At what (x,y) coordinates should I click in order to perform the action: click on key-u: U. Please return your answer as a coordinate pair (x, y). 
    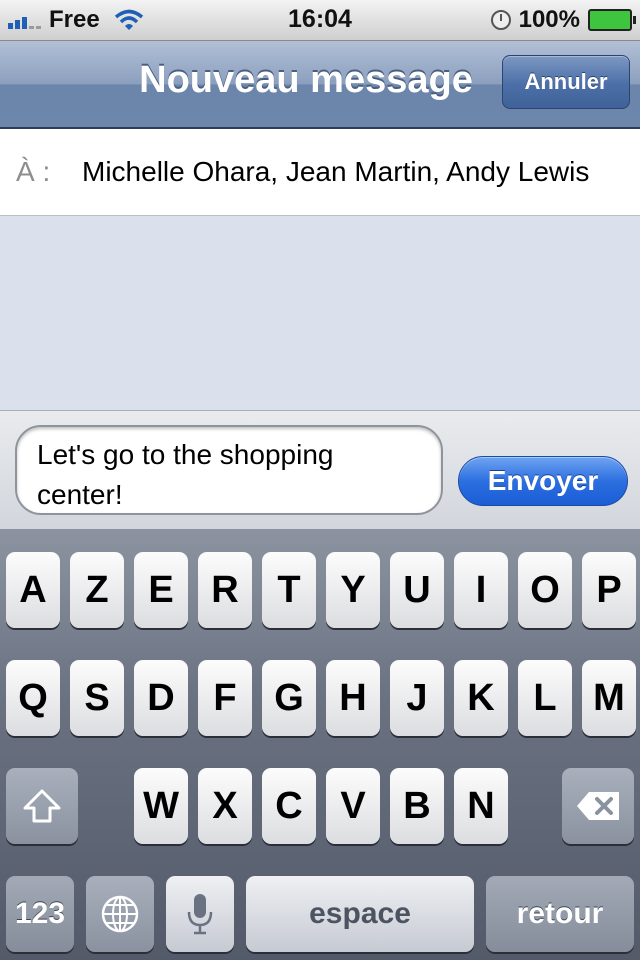
    Looking at the image, I should click on (417, 590).